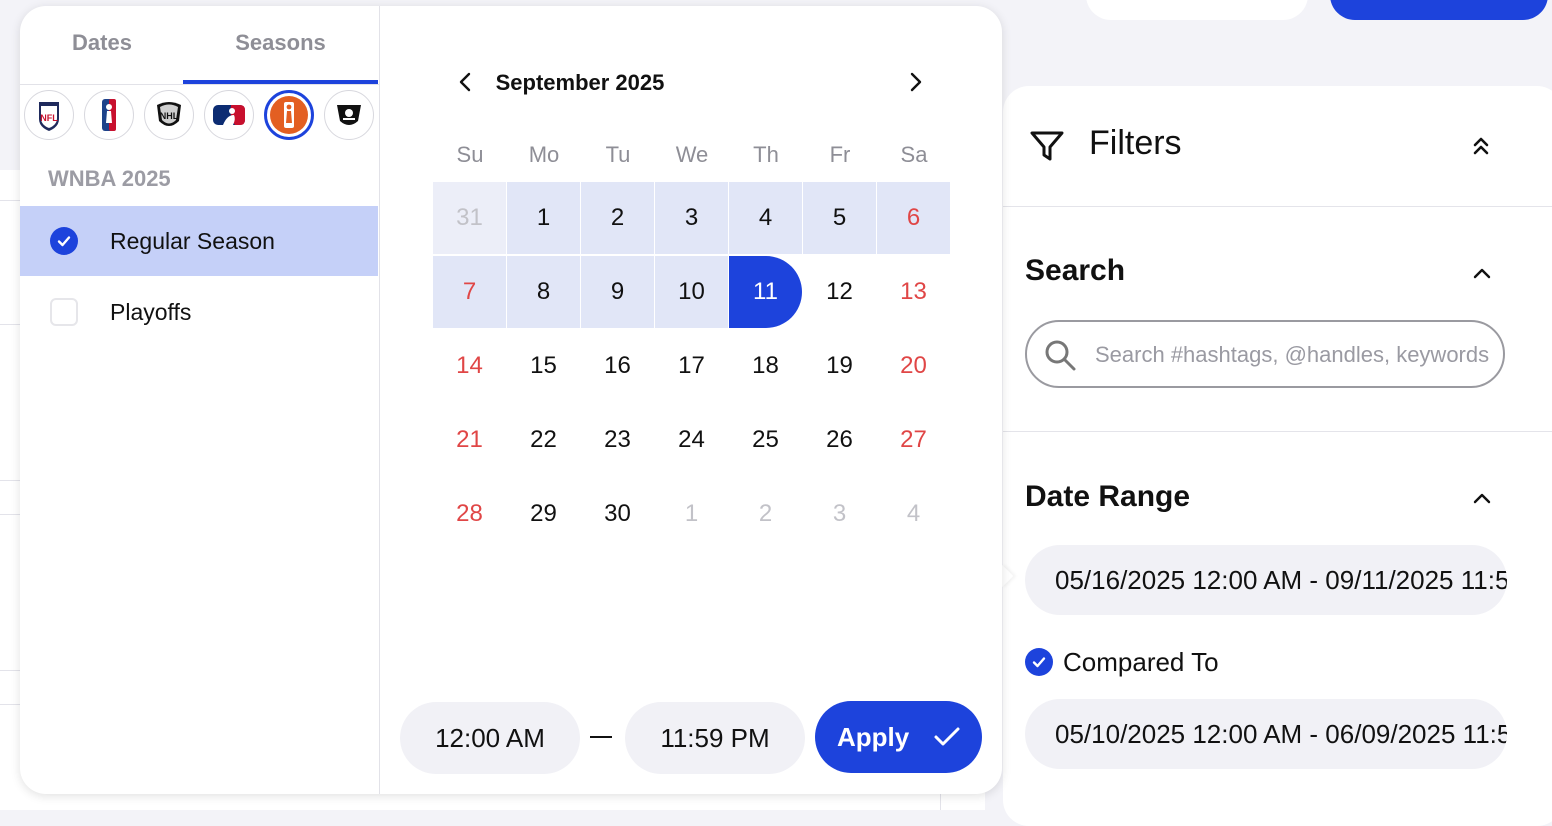 The height and width of the screenshot is (826, 1552). What do you see at coordinates (947, 736) in the screenshot?
I see `checkmark-icon` at bounding box center [947, 736].